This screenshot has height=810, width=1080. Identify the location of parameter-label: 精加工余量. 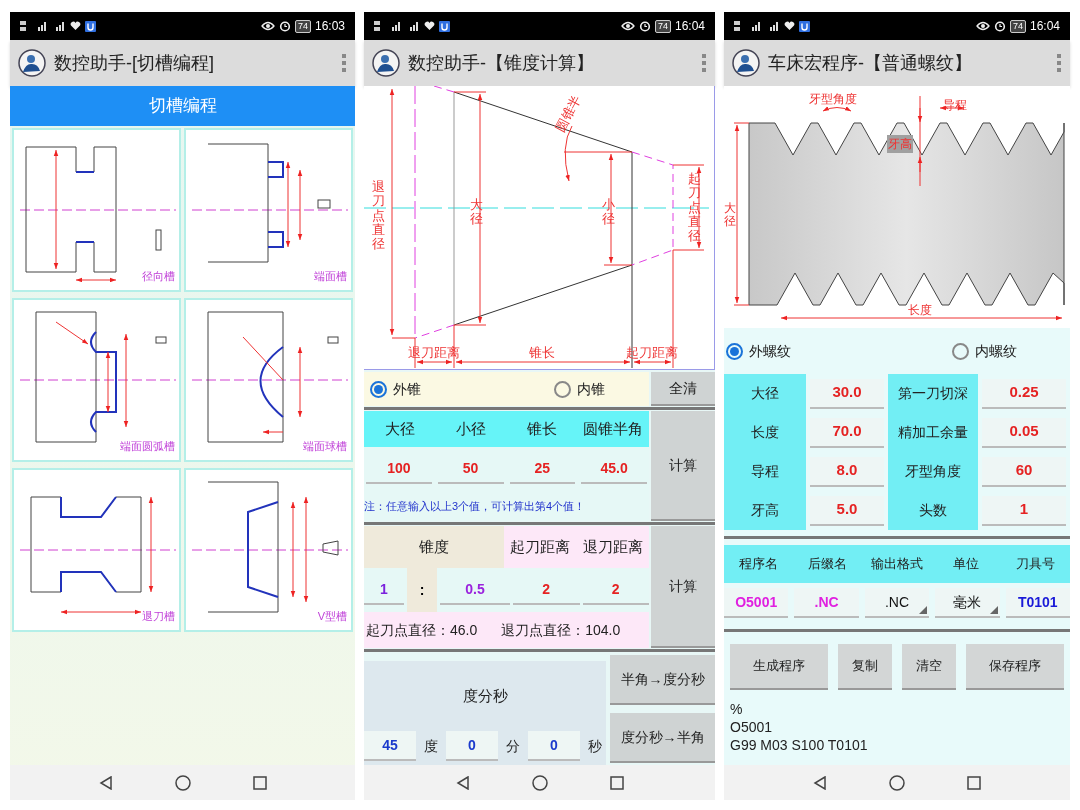
(933, 432).